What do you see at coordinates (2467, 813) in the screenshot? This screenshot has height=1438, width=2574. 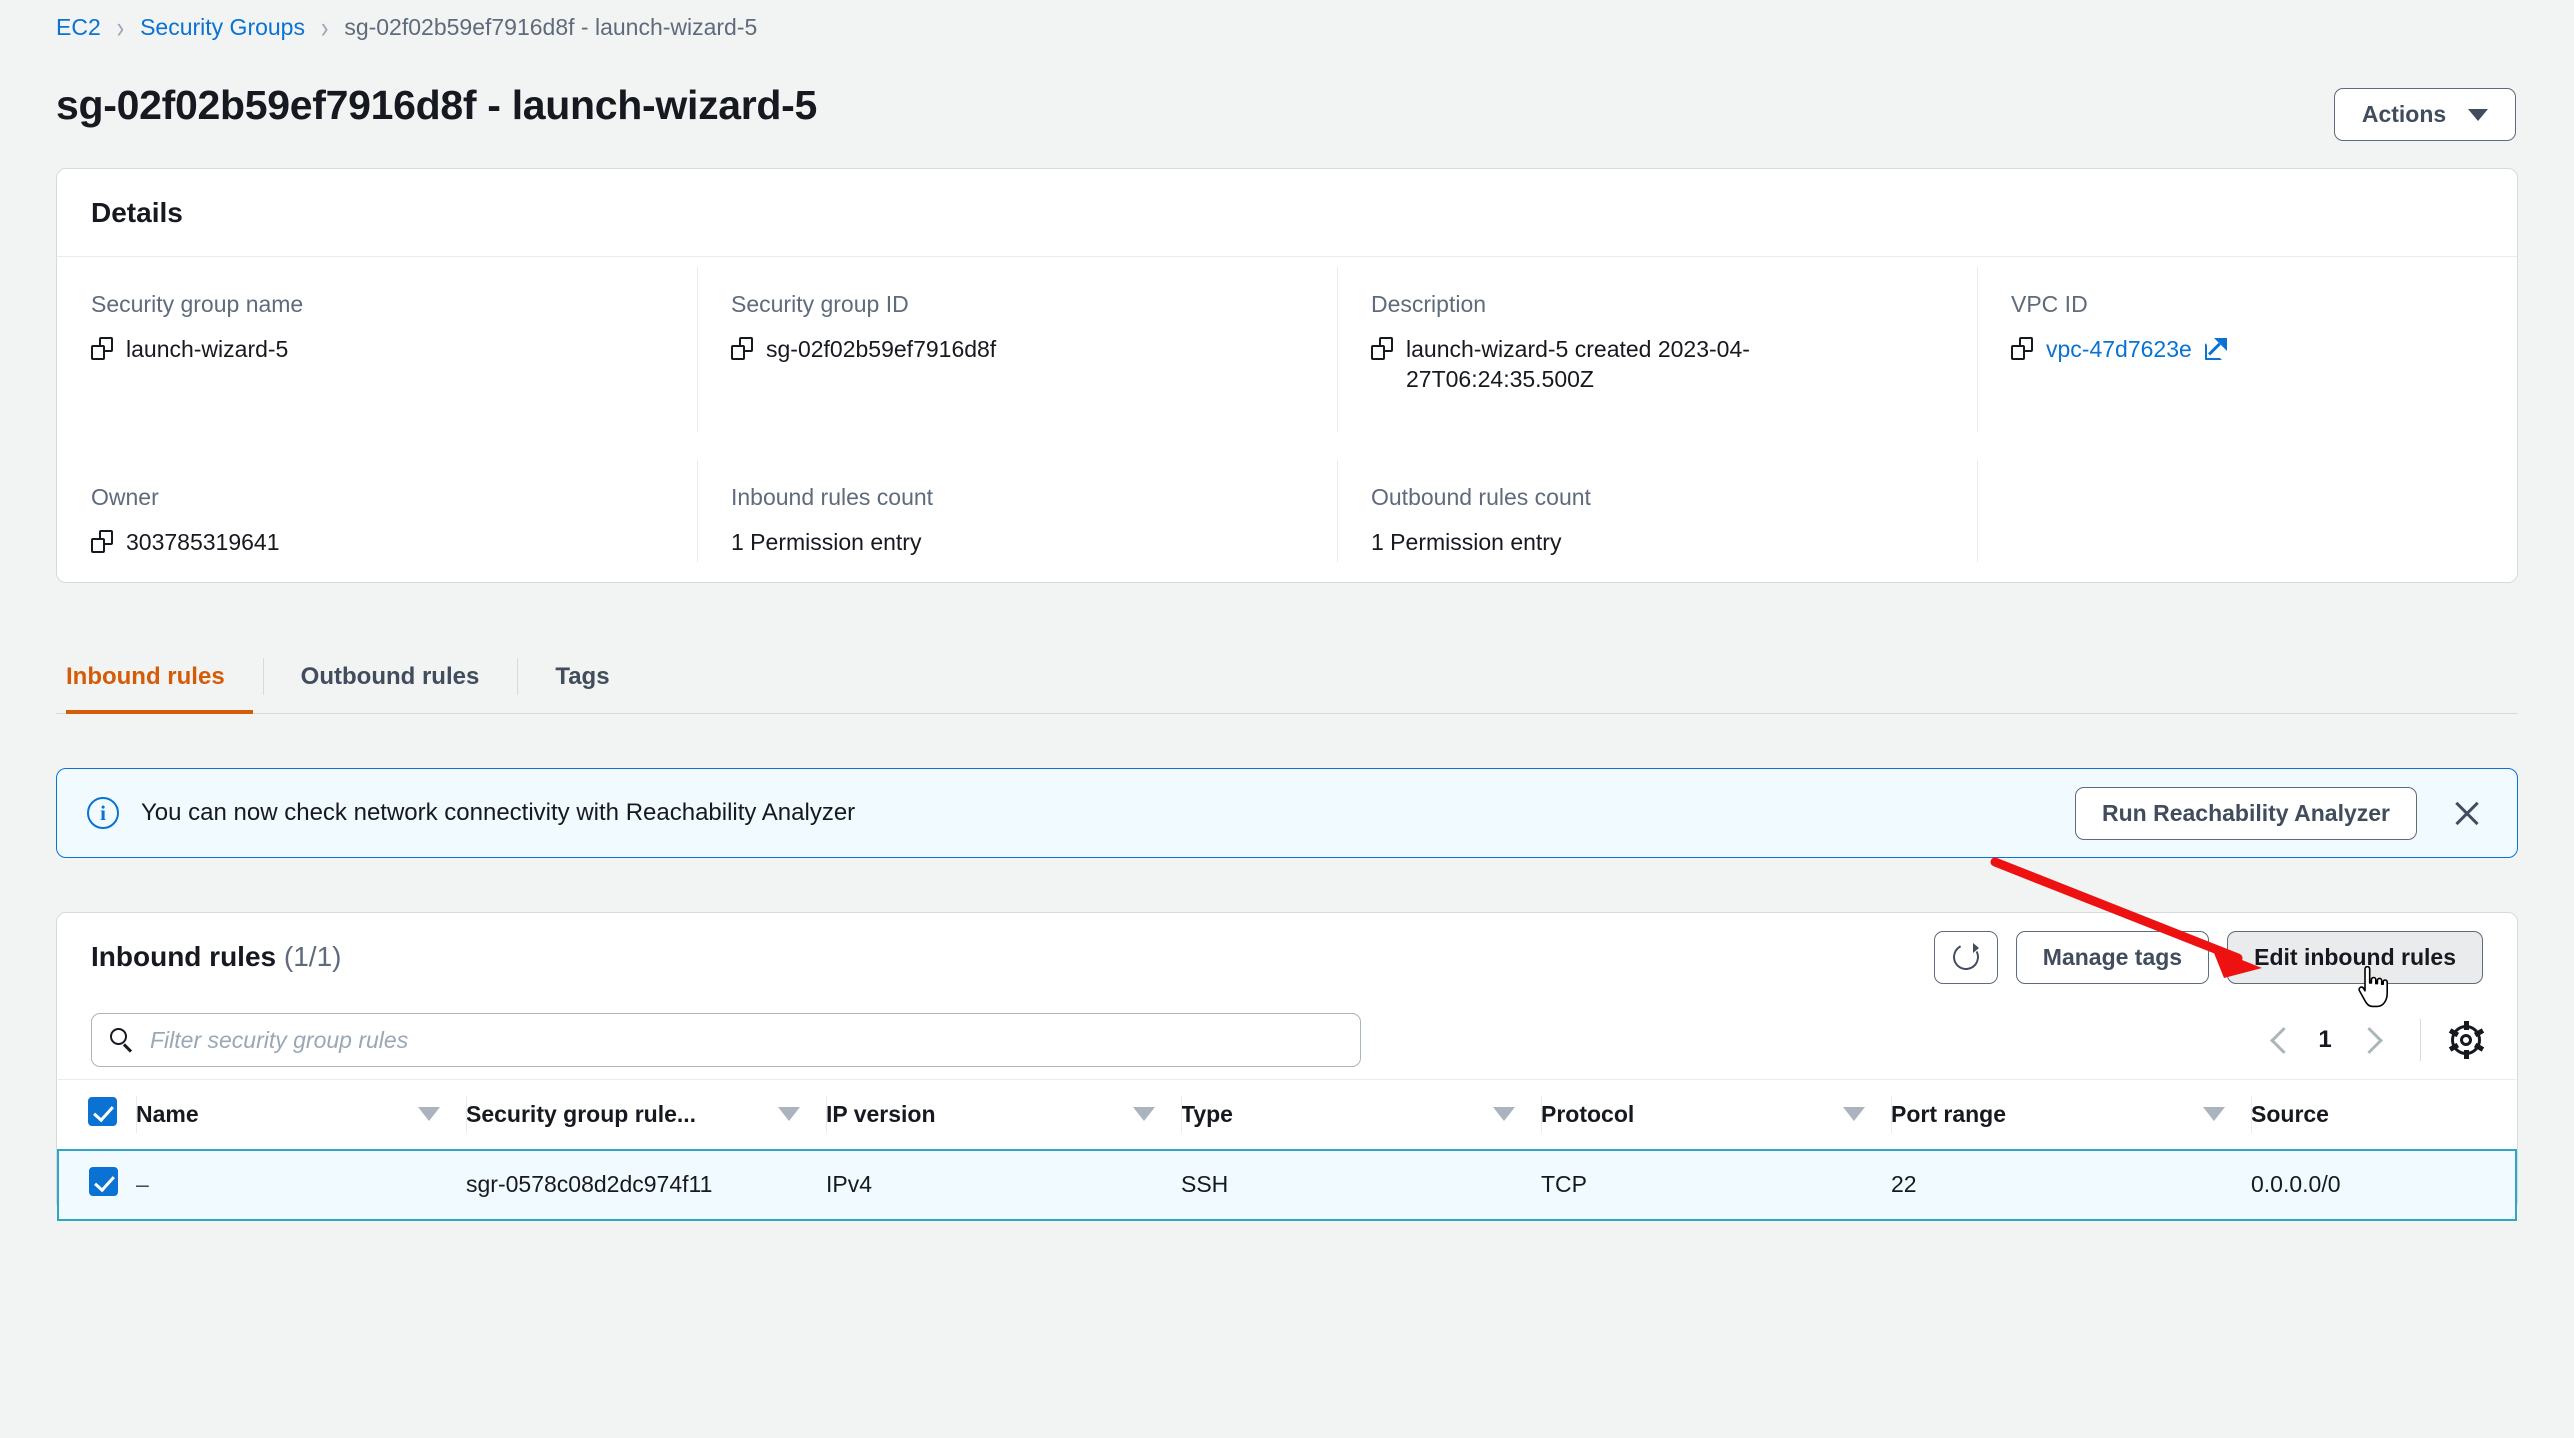 I see `close-icon` at bounding box center [2467, 813].